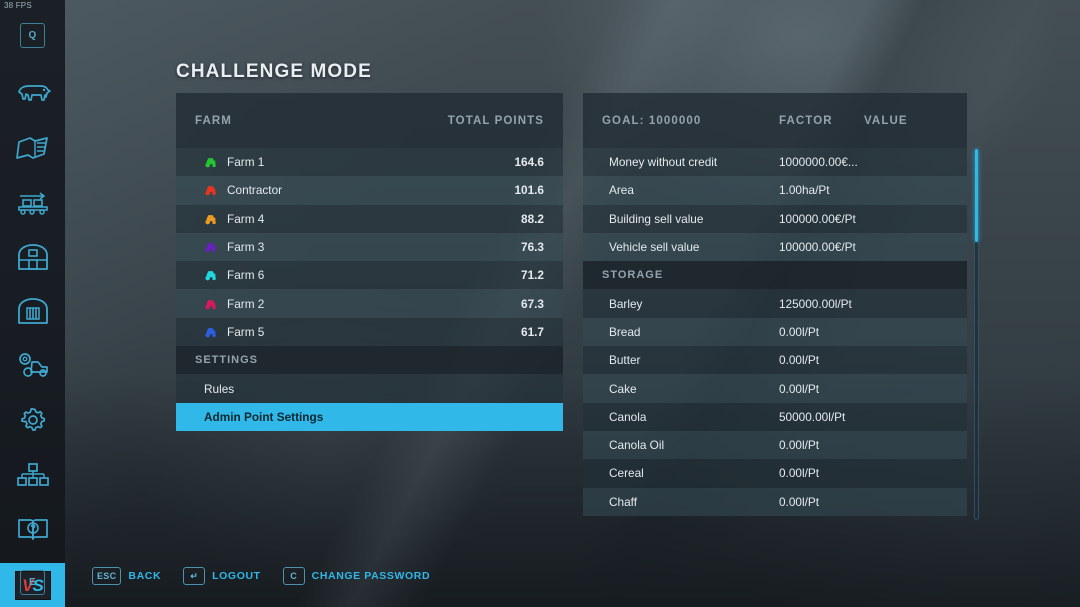  Describe the element at coordinates (126, 576) in the screenshot. I see `back-action: ESC BACK` at that location.